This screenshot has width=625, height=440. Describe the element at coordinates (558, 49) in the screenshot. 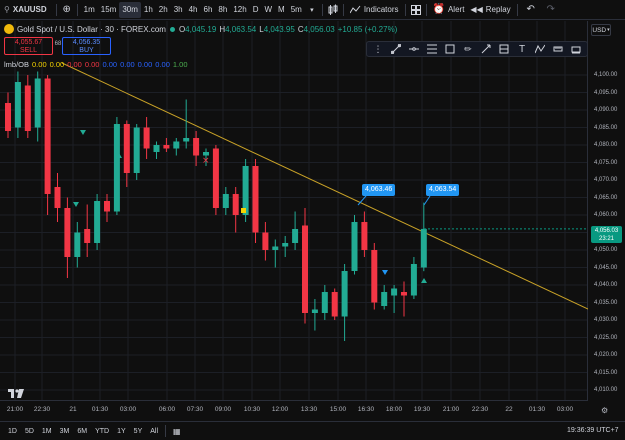

I see `ruler-icon` at that location.